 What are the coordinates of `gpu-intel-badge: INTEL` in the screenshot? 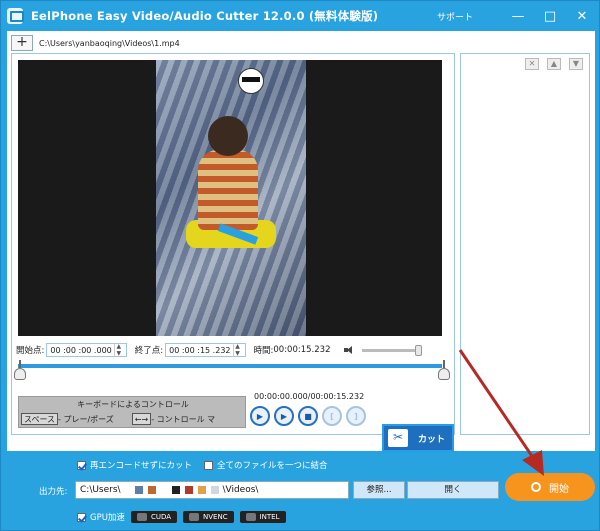 It's located at (262, 517).